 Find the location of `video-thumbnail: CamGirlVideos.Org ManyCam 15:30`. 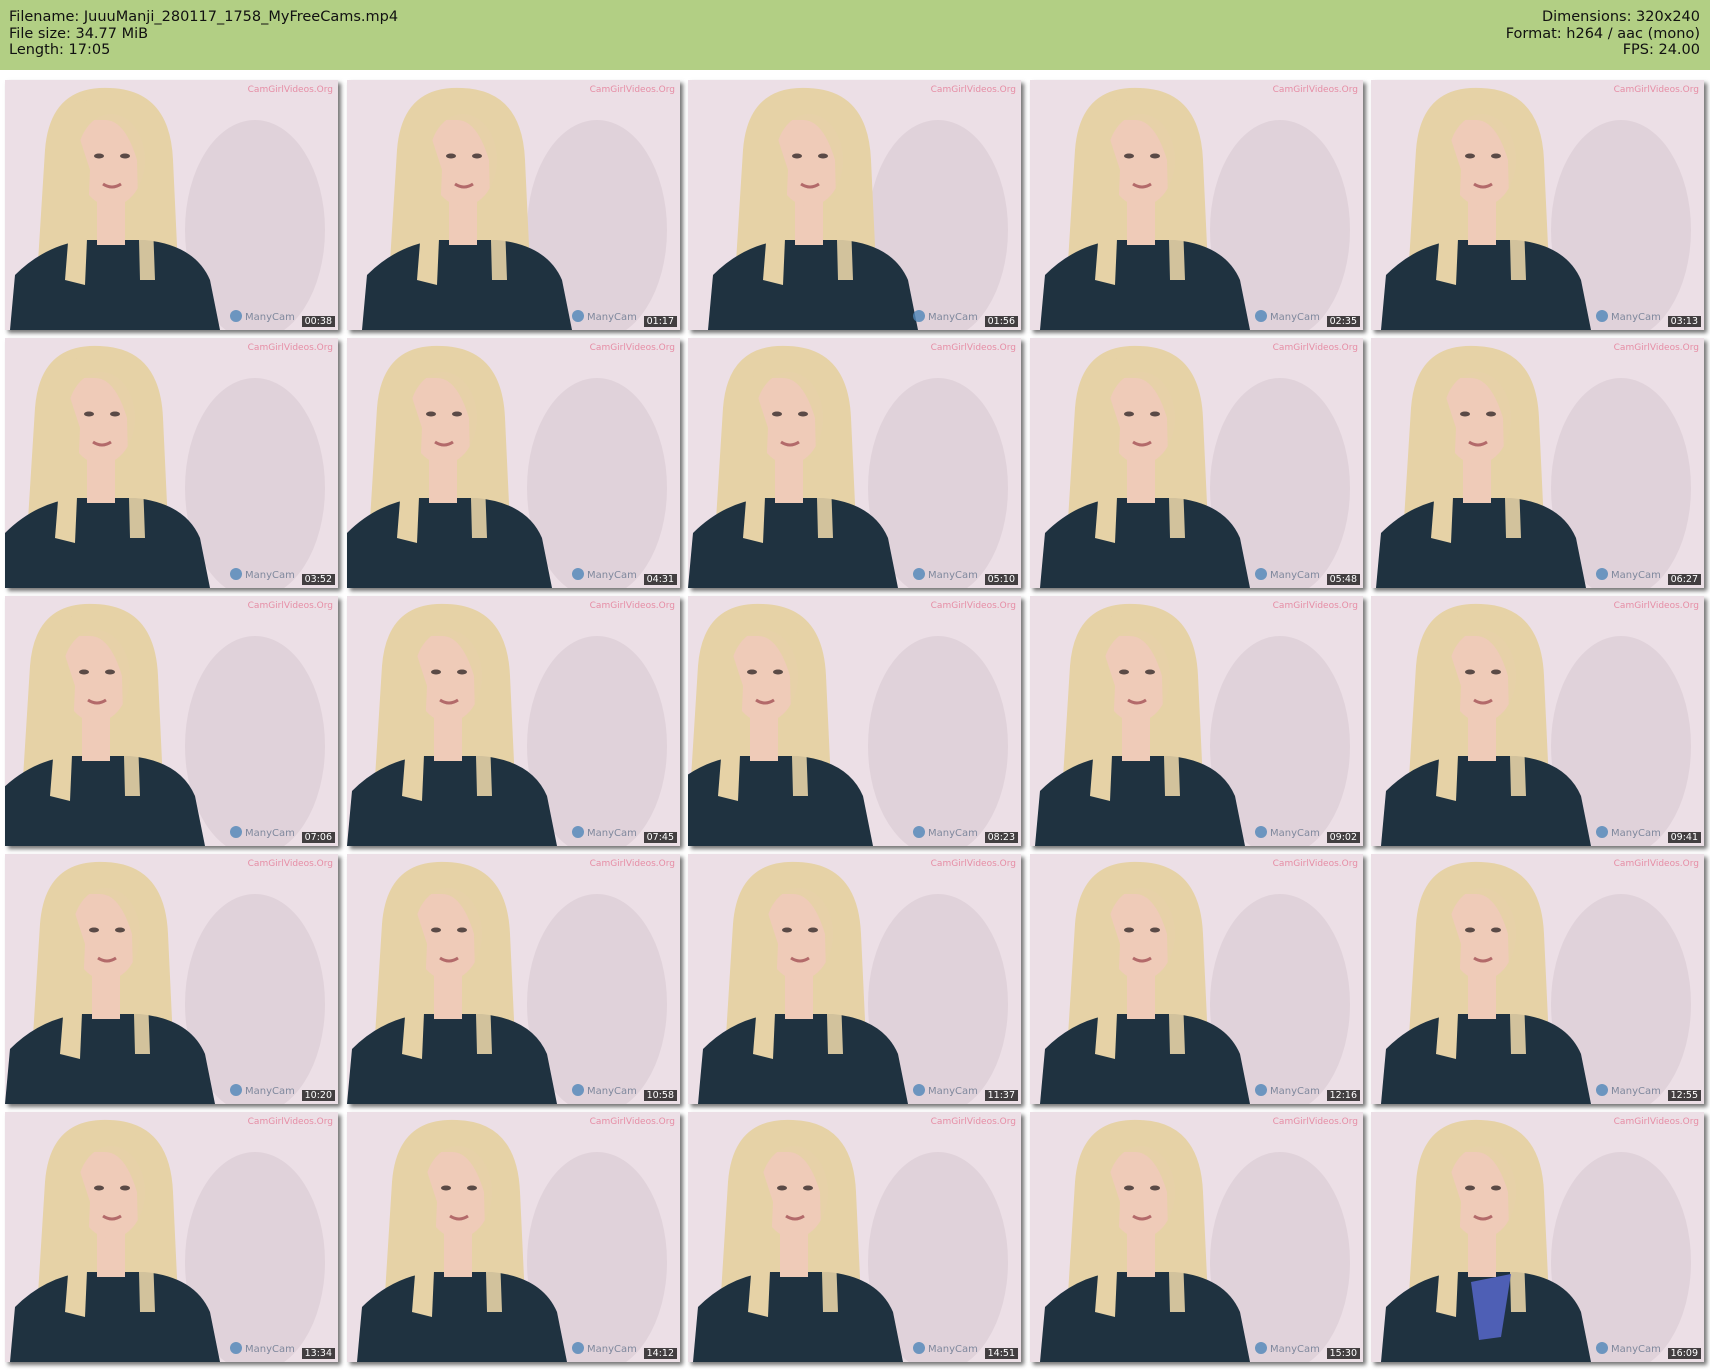

video-thumbnail: CamGirlVideos.Org ManyCam 15:30 is located at coordinates (1196, 1237).